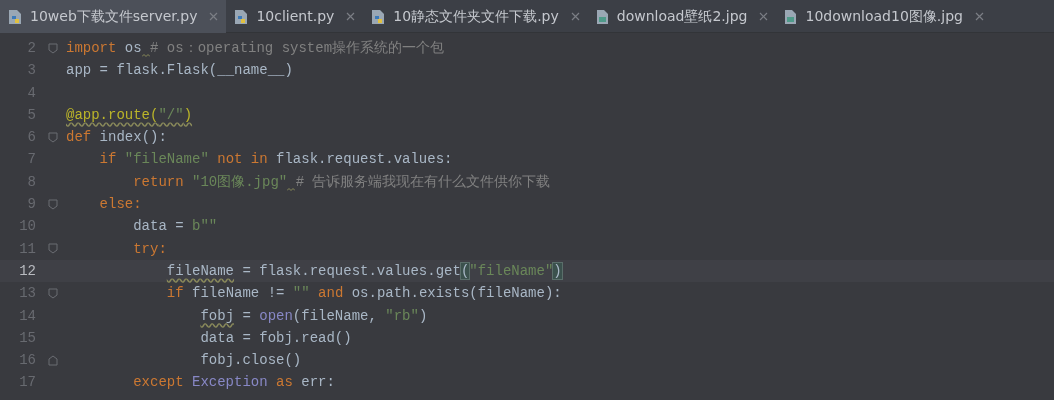  I want to click on code-token: =, so click(246, 315).